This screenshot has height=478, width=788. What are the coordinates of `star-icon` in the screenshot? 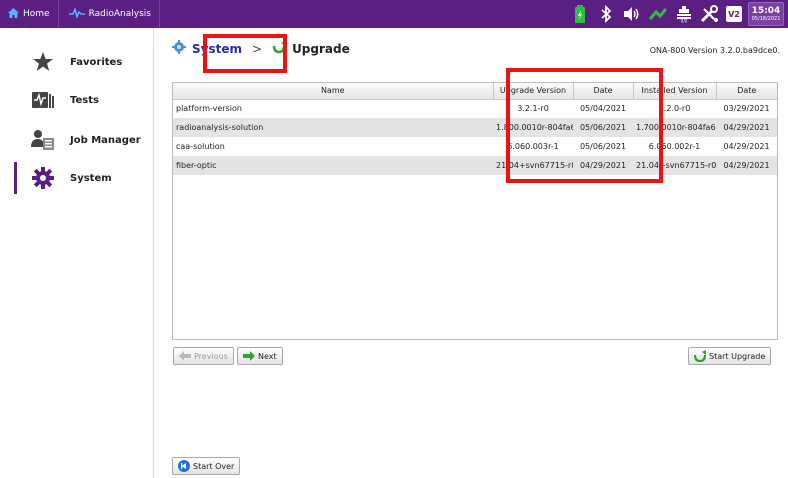 It's located at (43, 62).